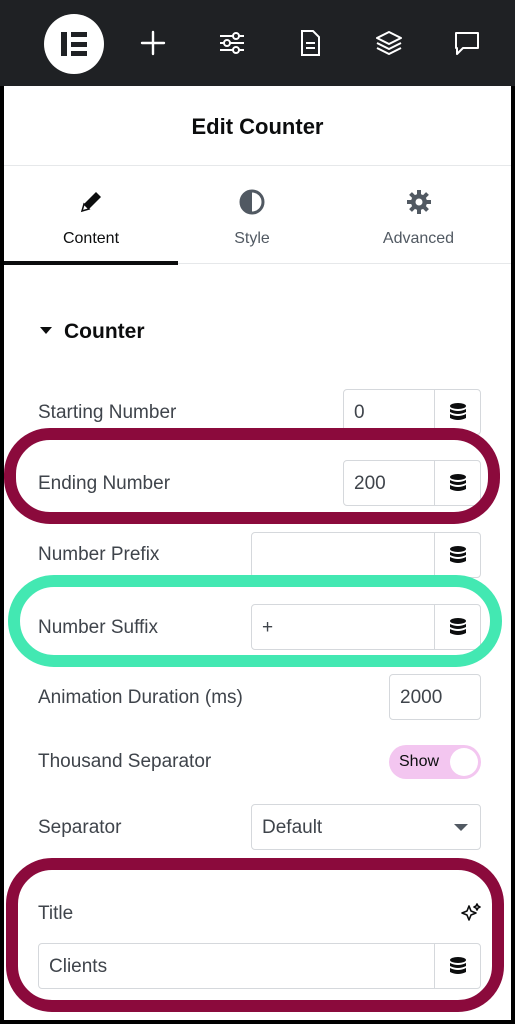 The width and height of the screenshot is (515, 1024). I want to click on animation-duration-value: 2000, so click(421, 697).